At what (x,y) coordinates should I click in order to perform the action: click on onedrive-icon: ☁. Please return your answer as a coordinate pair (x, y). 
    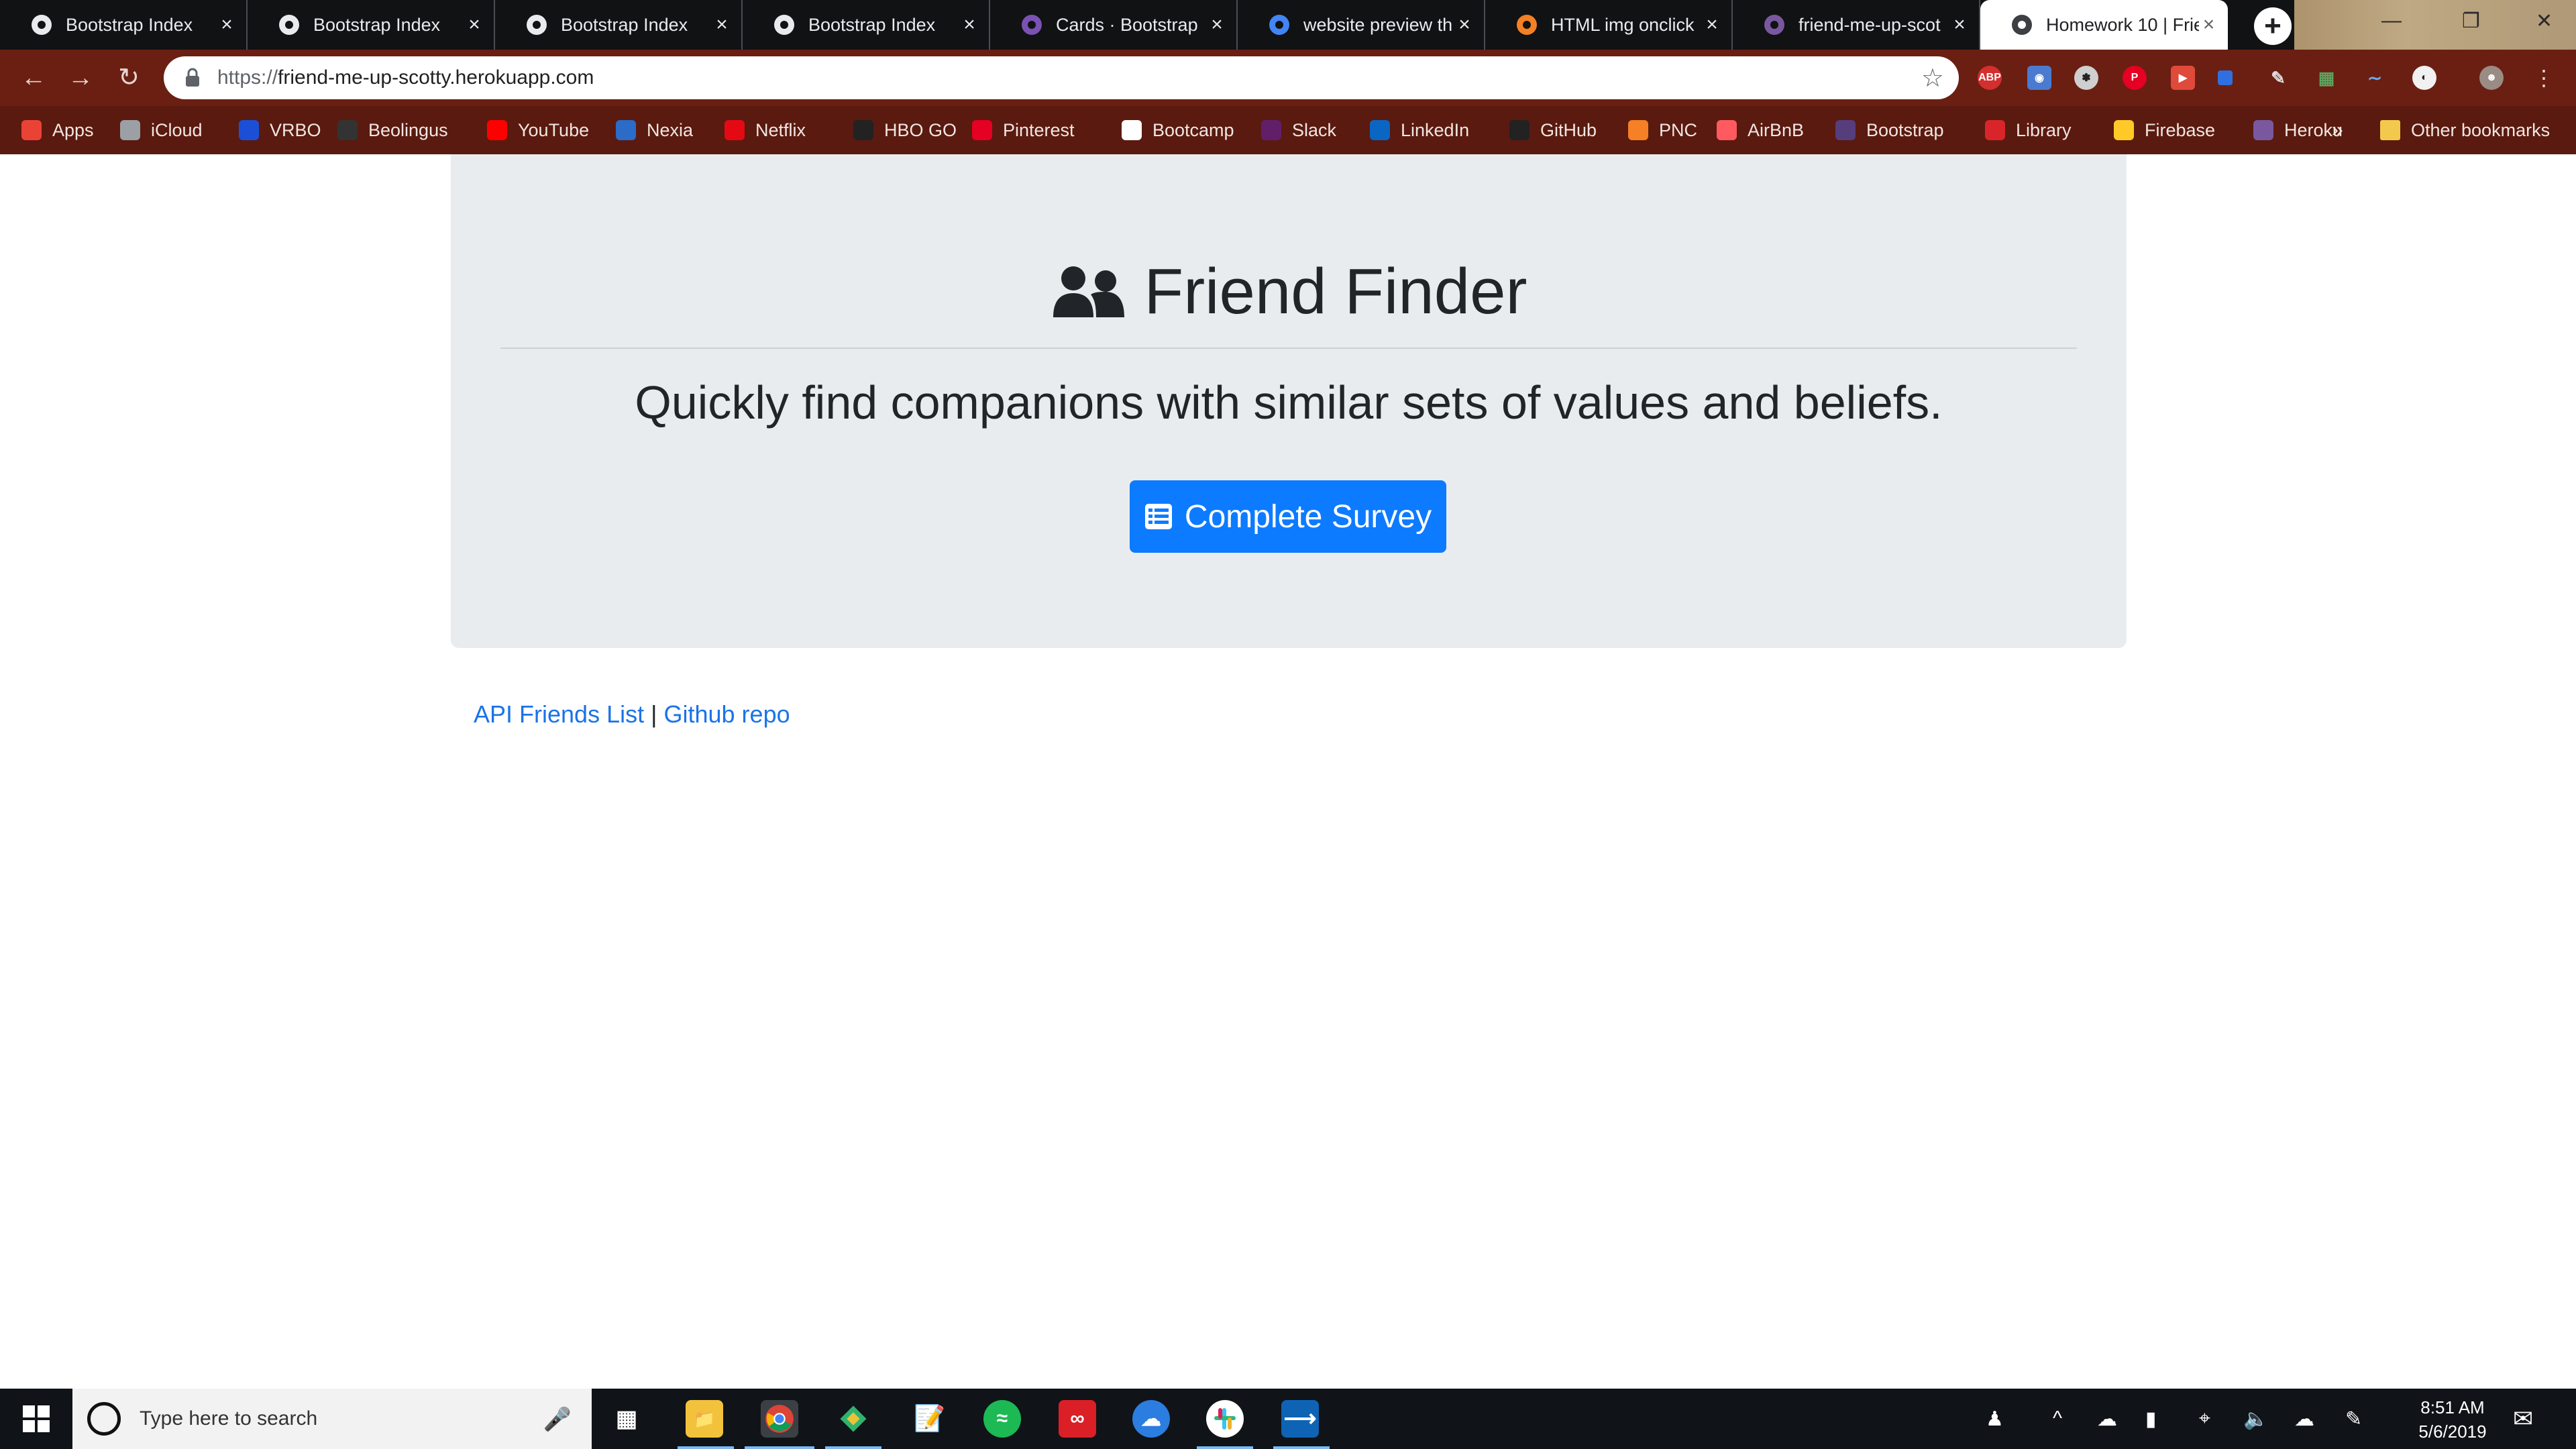
    Looking at the image, I should click on (2107, 1419).